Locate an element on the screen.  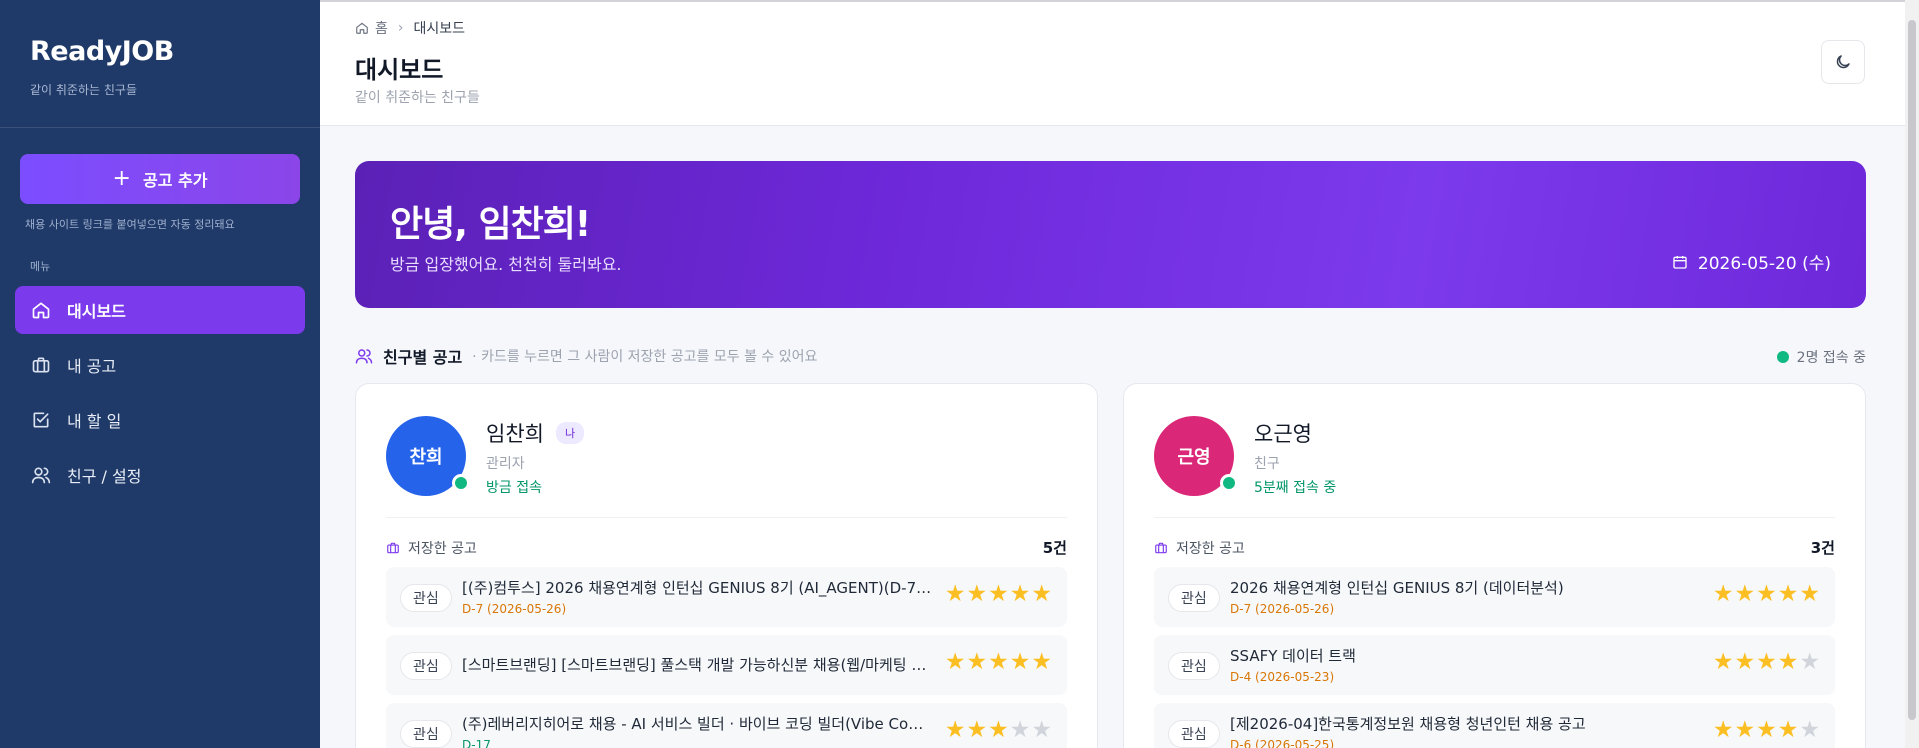
today-date: 2026-05-20 (수) is located at coordinates (1751, 261).